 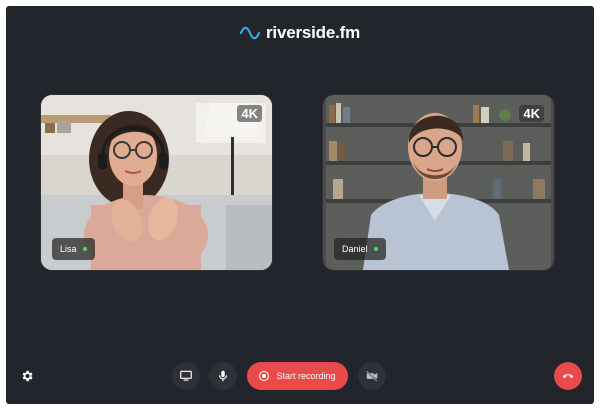 What do you see at coordinates (264, 376) in the screenshot?
I see `record-icon` at bounding box center [264, 376].